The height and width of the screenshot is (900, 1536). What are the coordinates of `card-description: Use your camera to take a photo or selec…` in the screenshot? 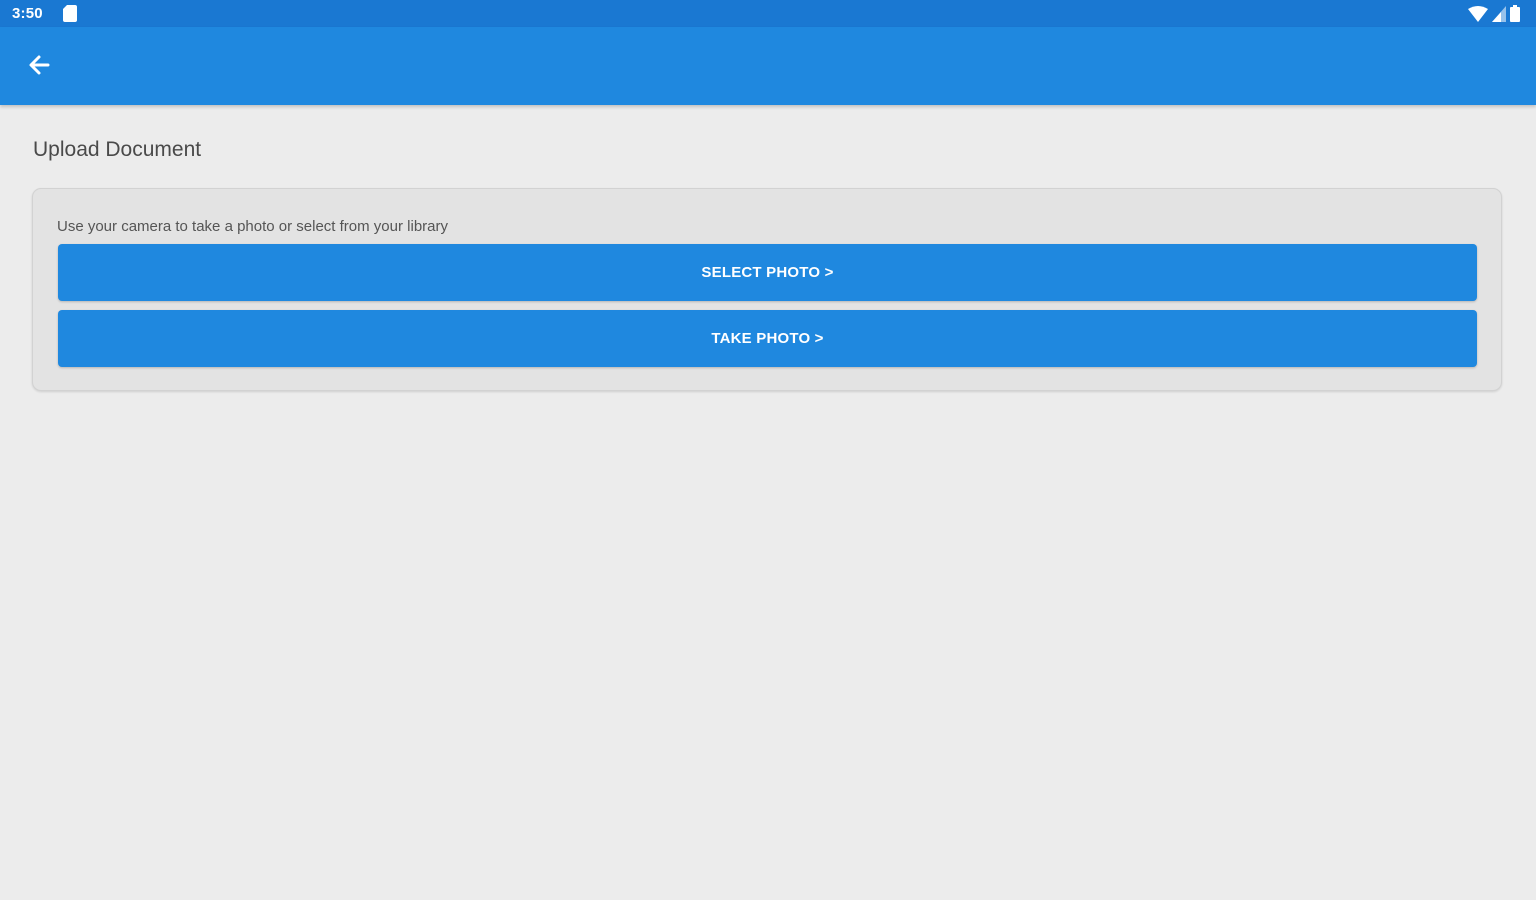 It's located at (252, 226).